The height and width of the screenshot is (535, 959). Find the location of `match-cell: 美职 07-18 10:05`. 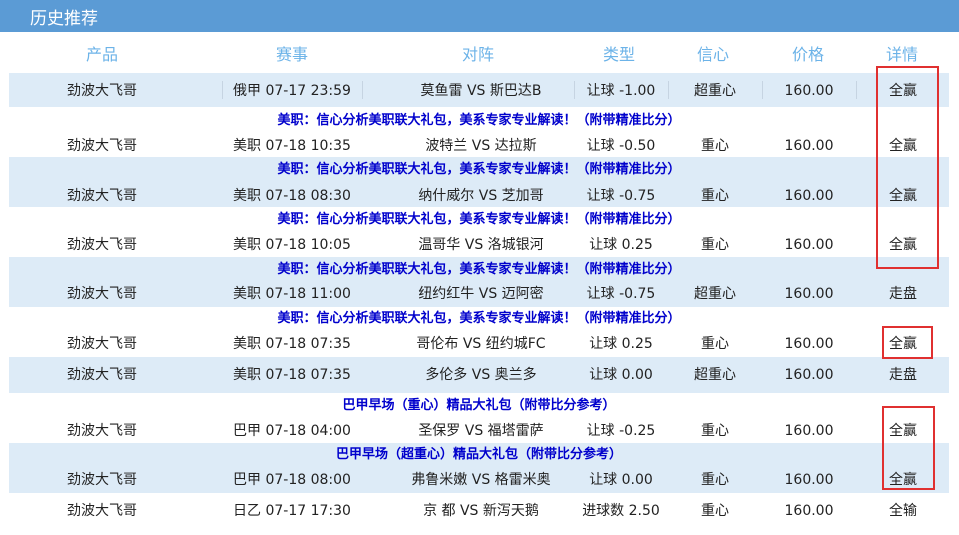

match-cell: 美职 07-18 10:05 is located at coordinates (292, 245).